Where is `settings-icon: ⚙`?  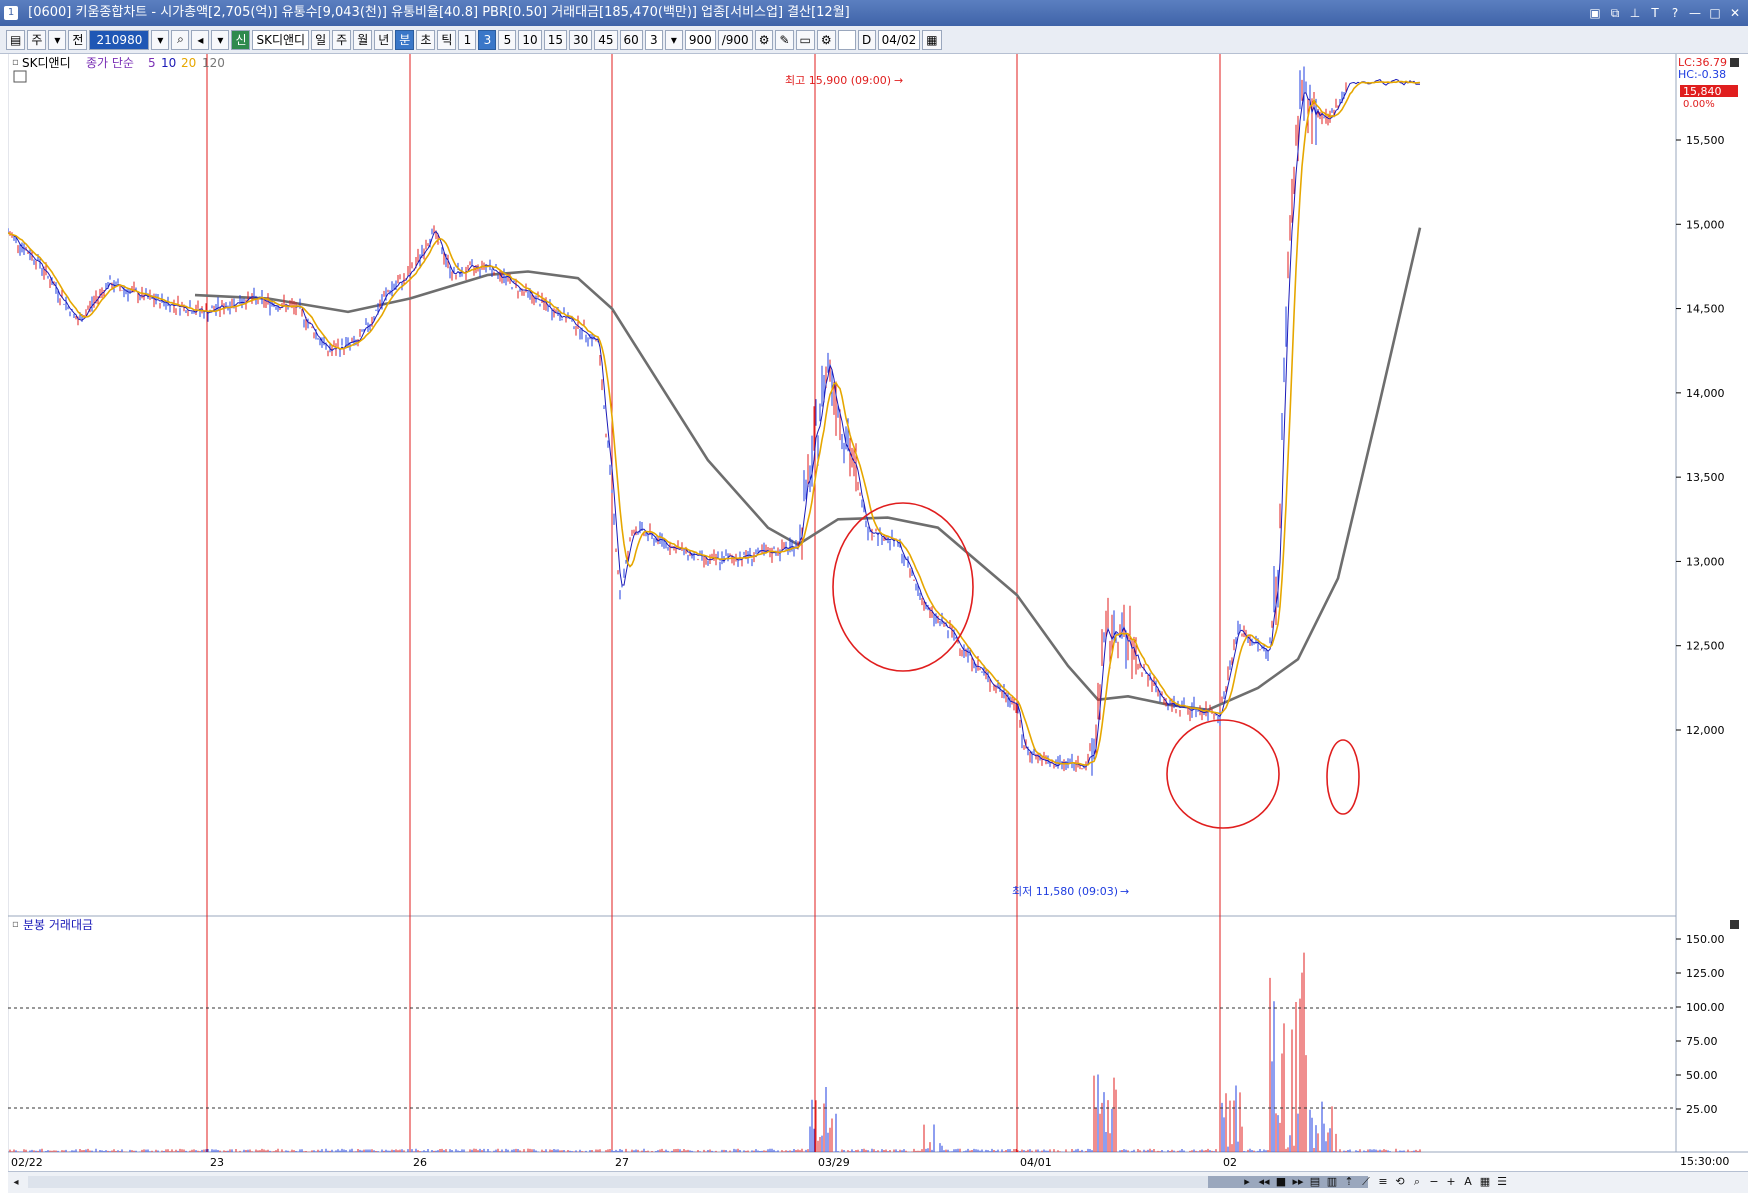
settings-icon: ⚙ is located at coordinates (826, 39).